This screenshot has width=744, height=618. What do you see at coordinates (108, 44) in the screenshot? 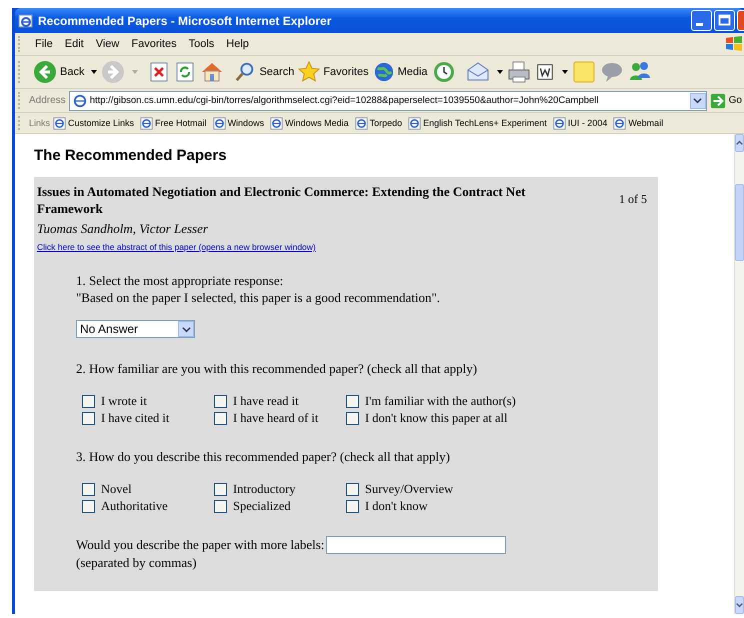
I see `menu-item: View` at bounding box center [108, 44].